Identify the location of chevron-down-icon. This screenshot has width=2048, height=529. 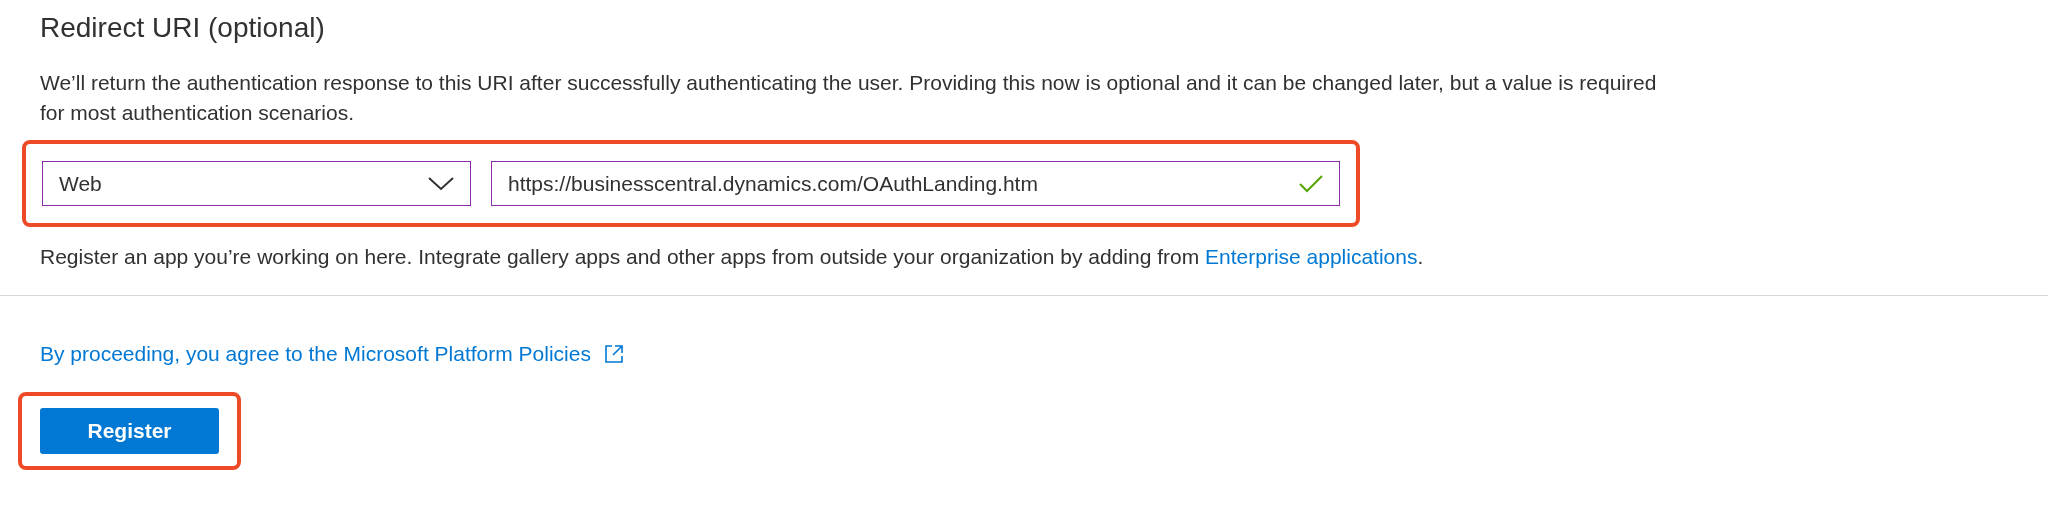
(441, 183).